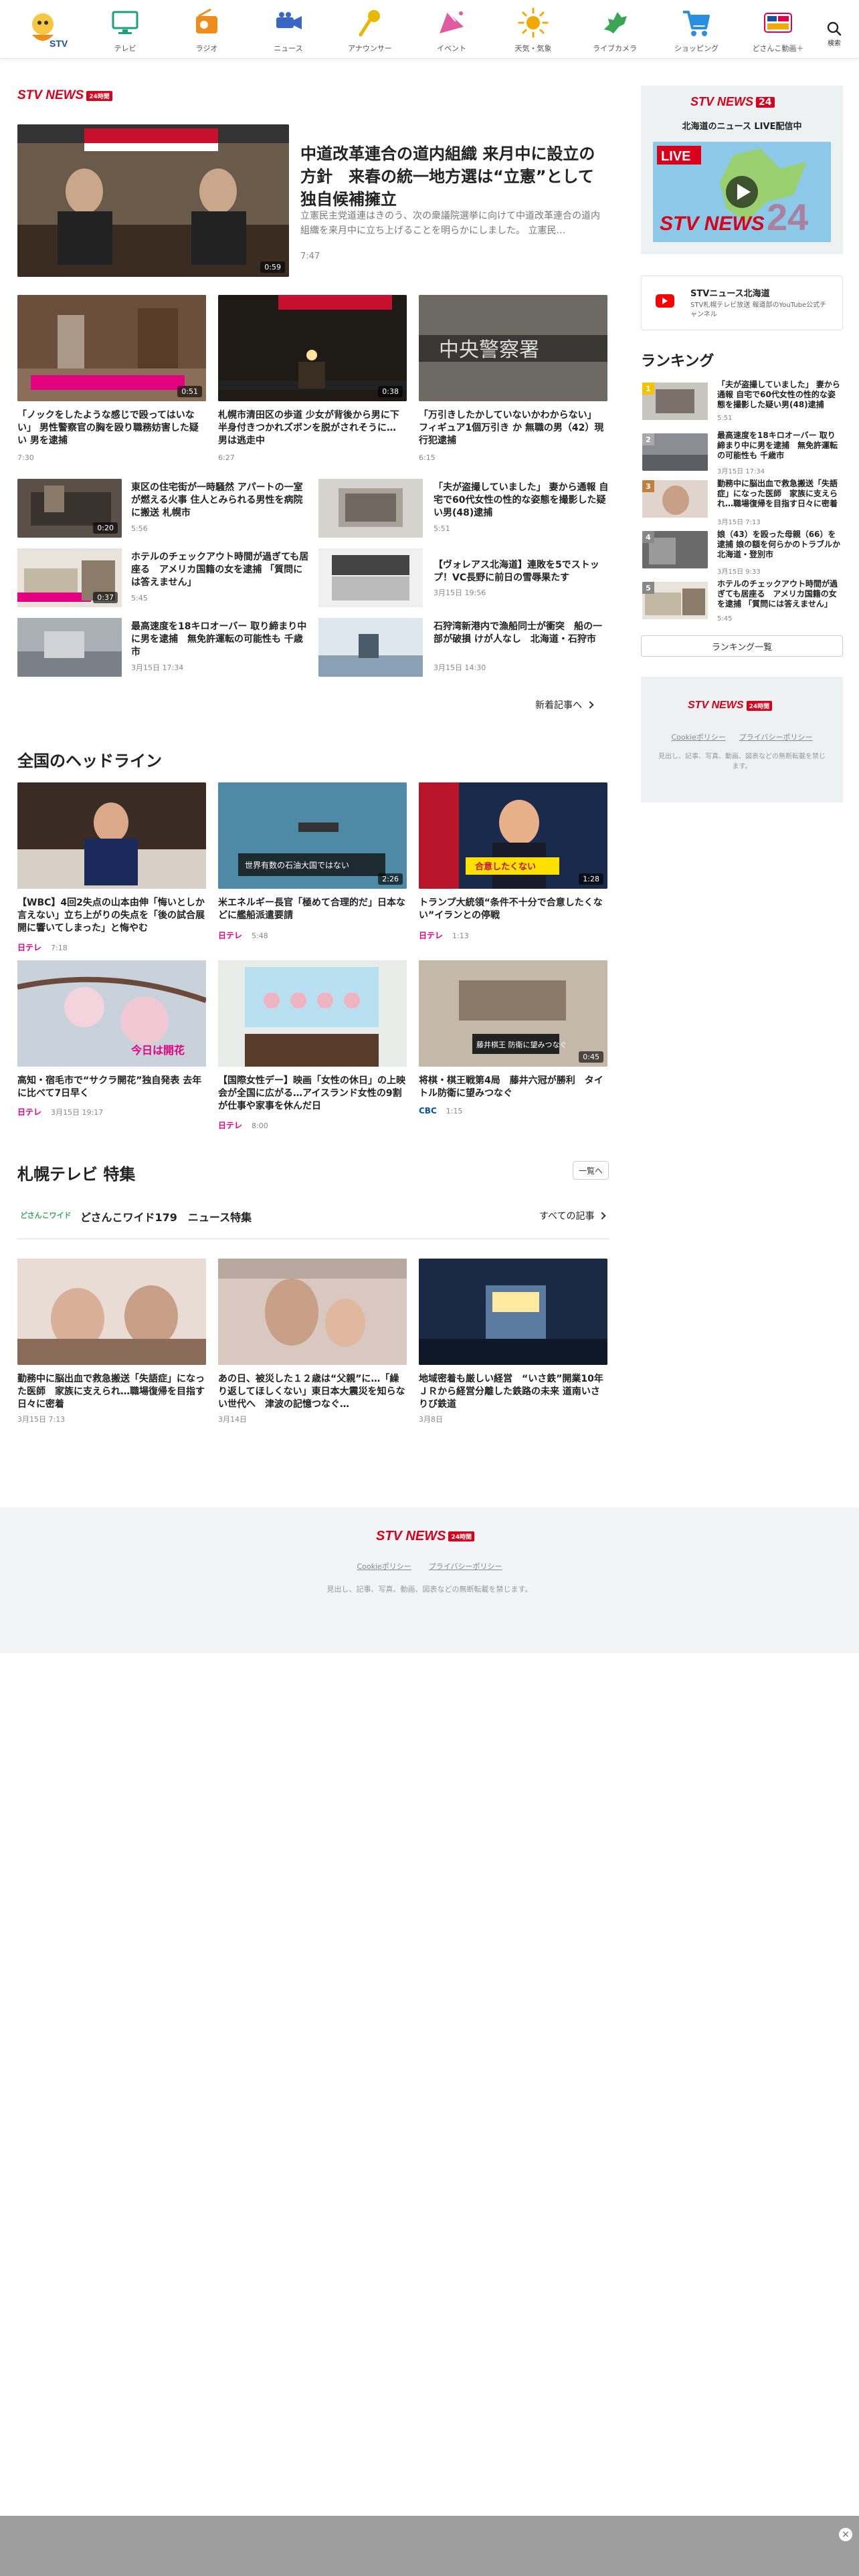 Image resolution: width=859 pixels, height=2576 pixels. I want to click on ranking-thumbnail: 3, so click(675, 499).